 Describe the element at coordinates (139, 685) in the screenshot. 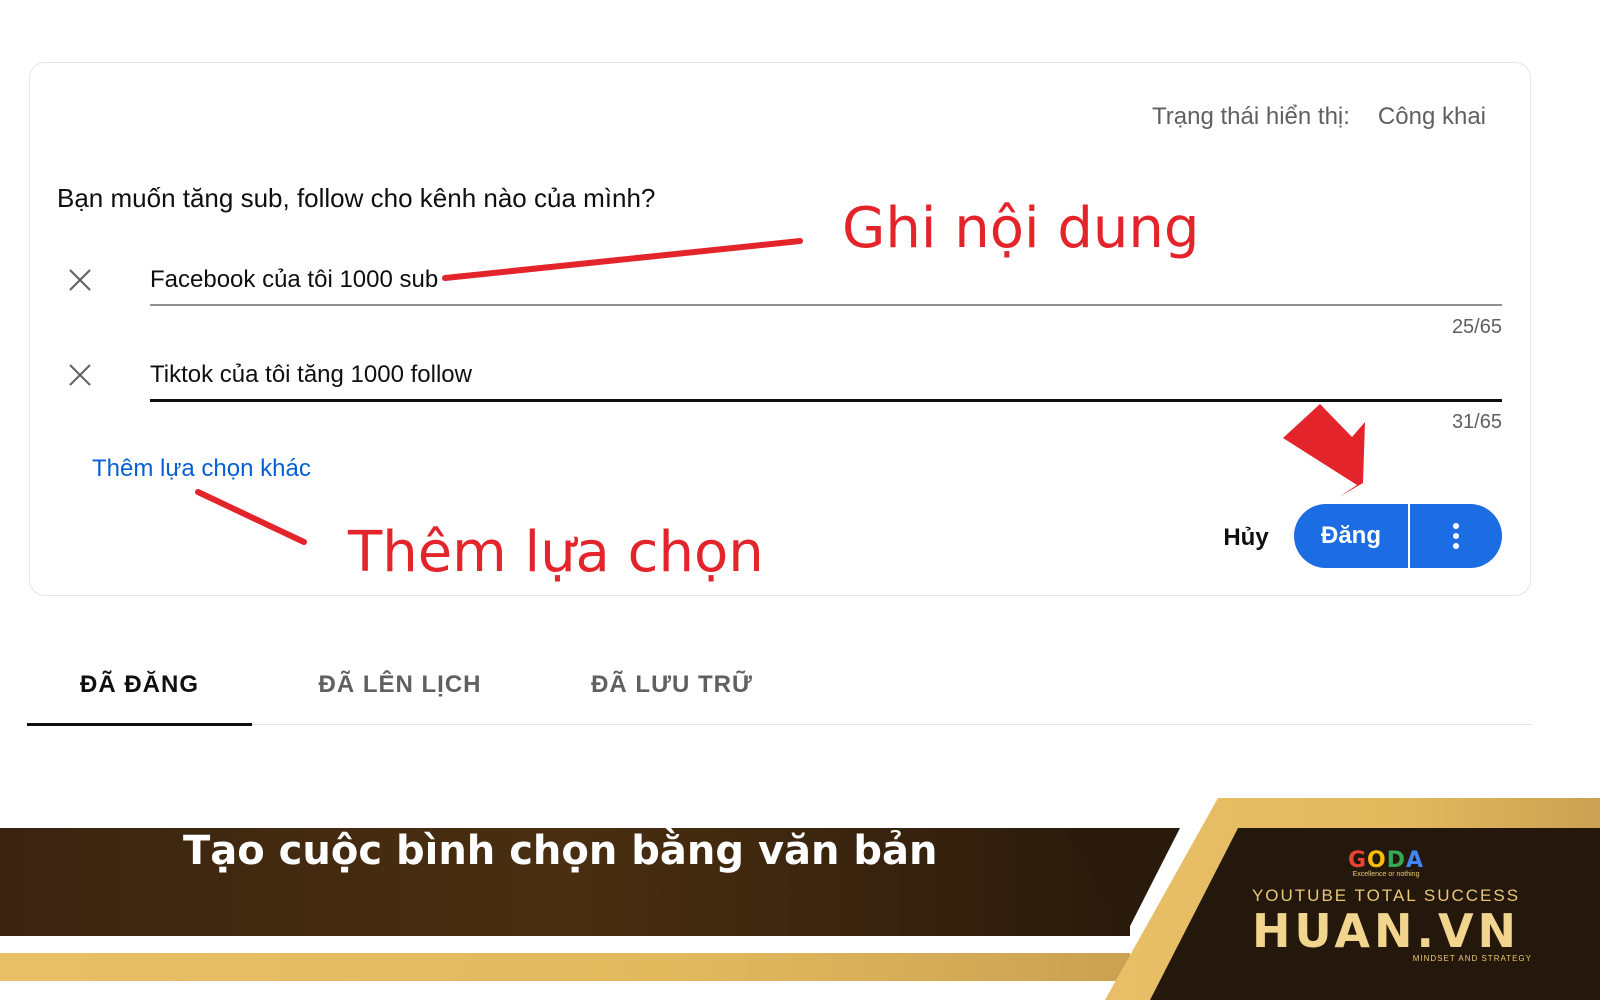

I see `tab-posted: ĐÃ ĐĂNG` at that location.